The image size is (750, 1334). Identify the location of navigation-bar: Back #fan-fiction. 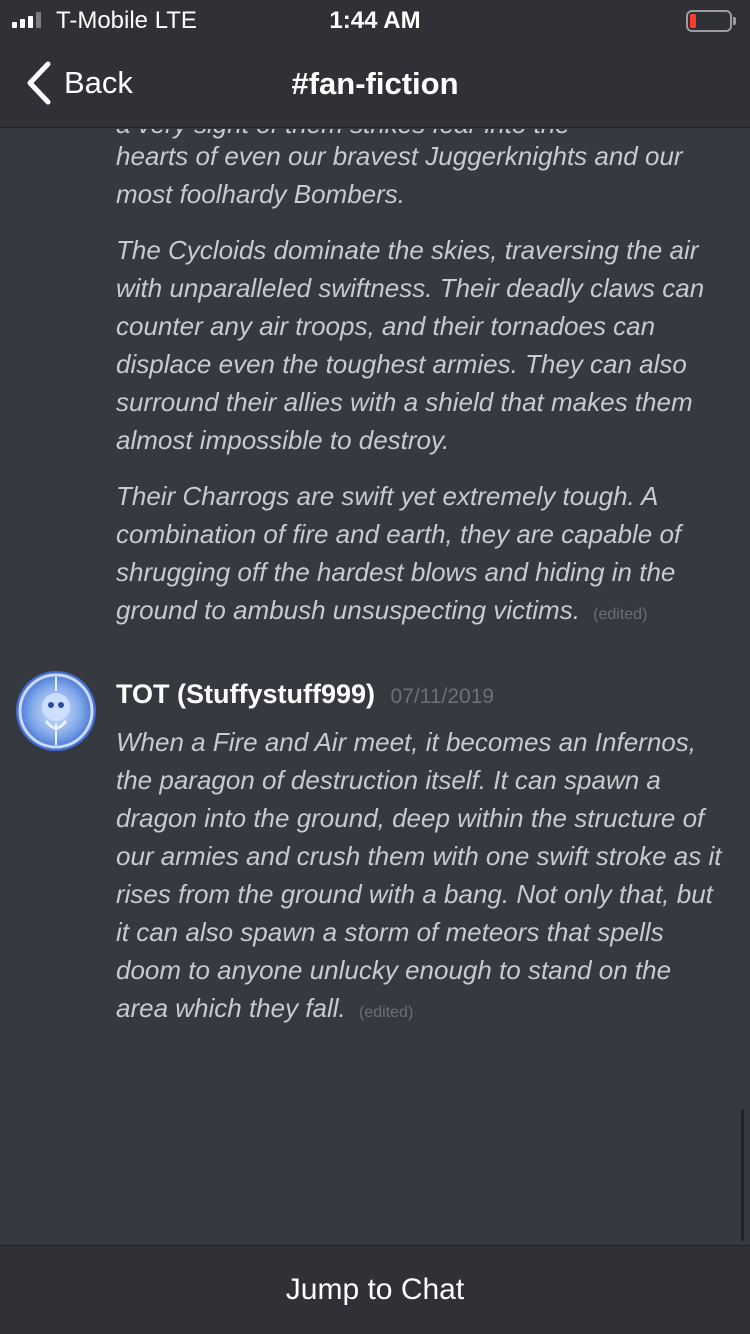
(375, 84).